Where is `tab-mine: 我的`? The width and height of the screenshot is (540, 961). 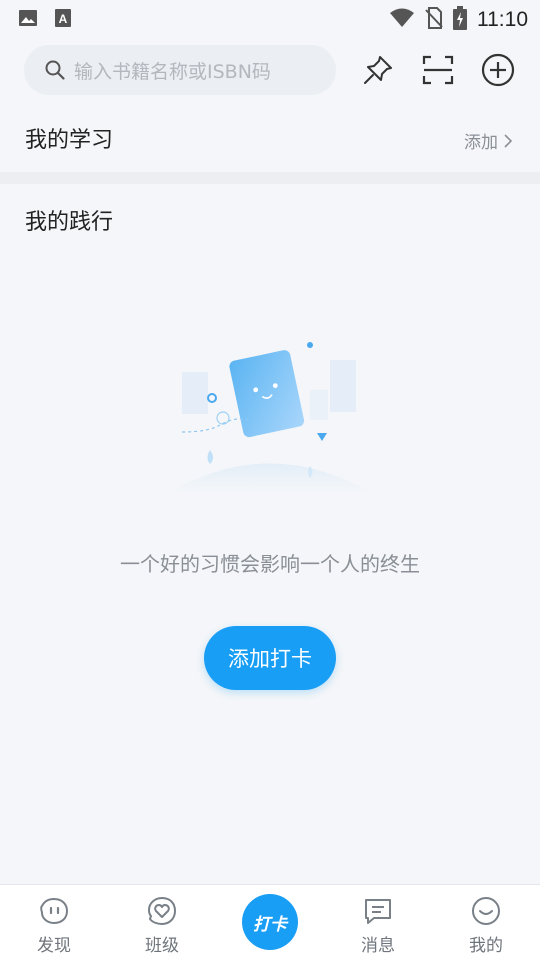 tab-mine: 我的 is located at coordinates (486, 923).